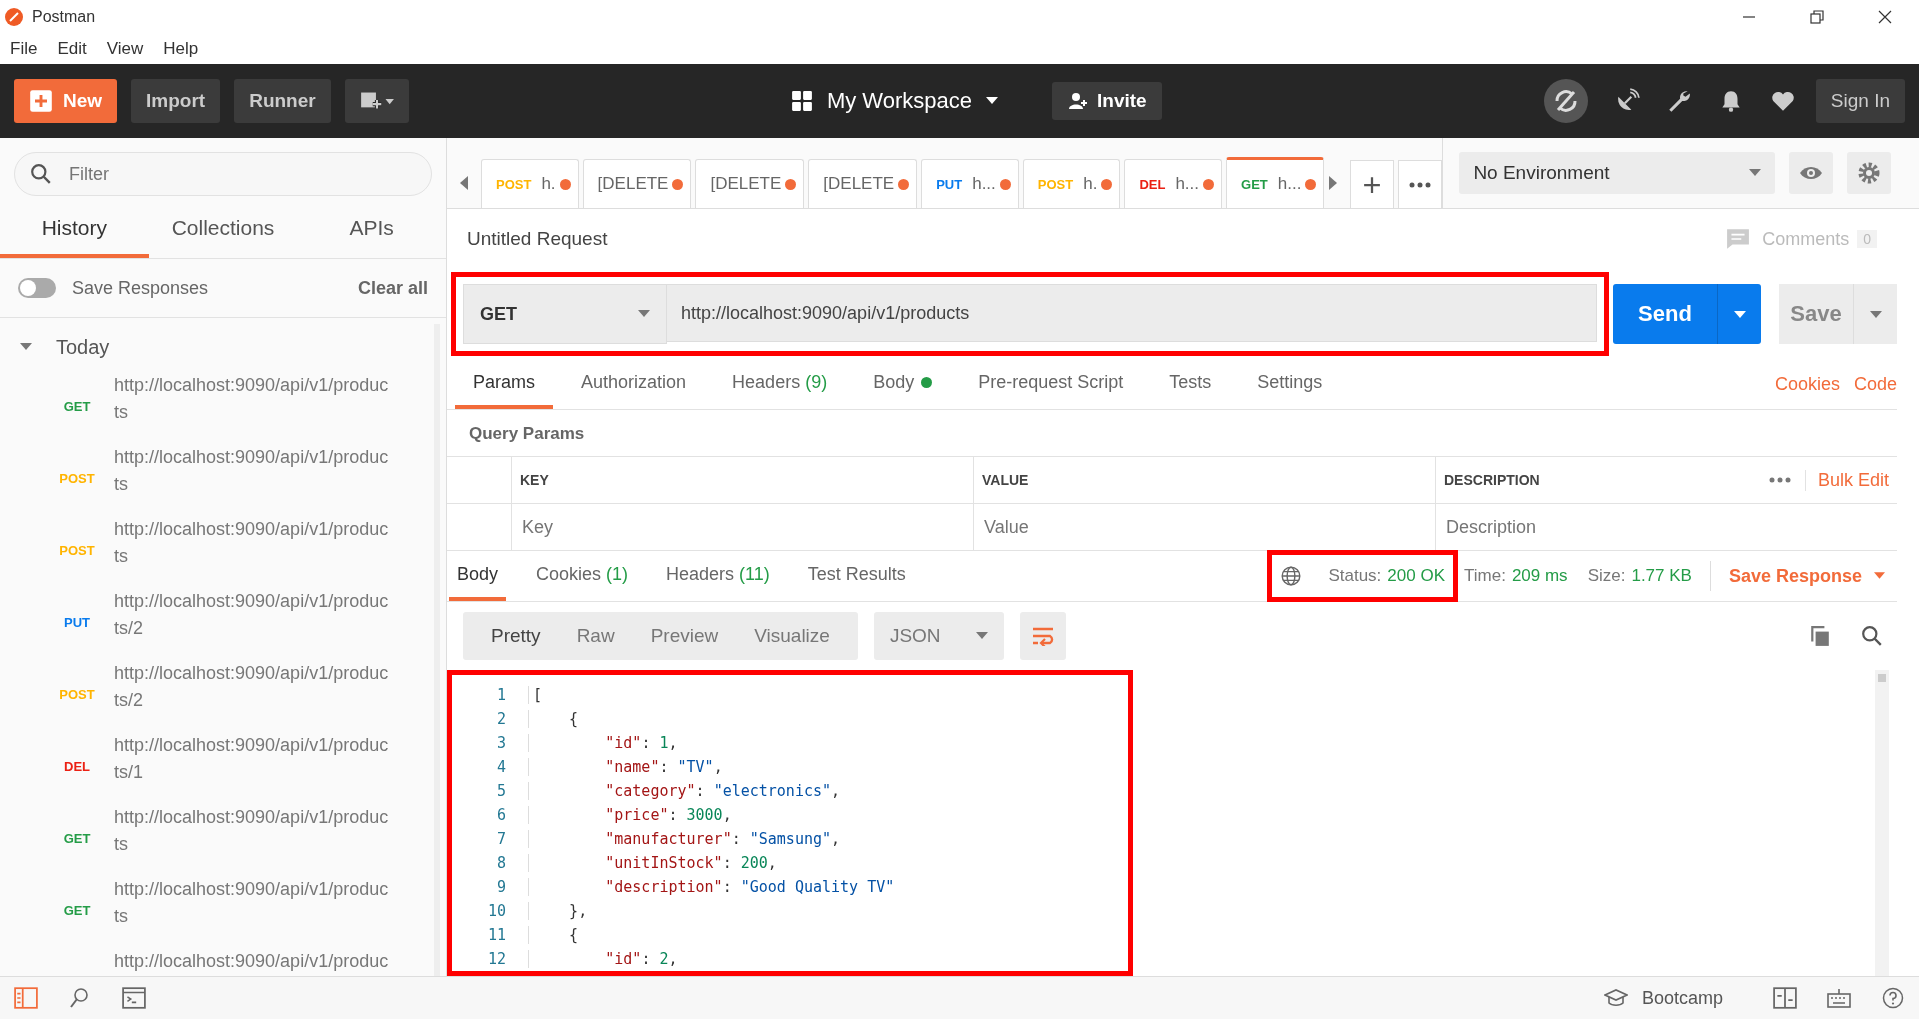  Describe the element at coordinates (1779, 480) in the screenshot. I see `more-icon` at that location.